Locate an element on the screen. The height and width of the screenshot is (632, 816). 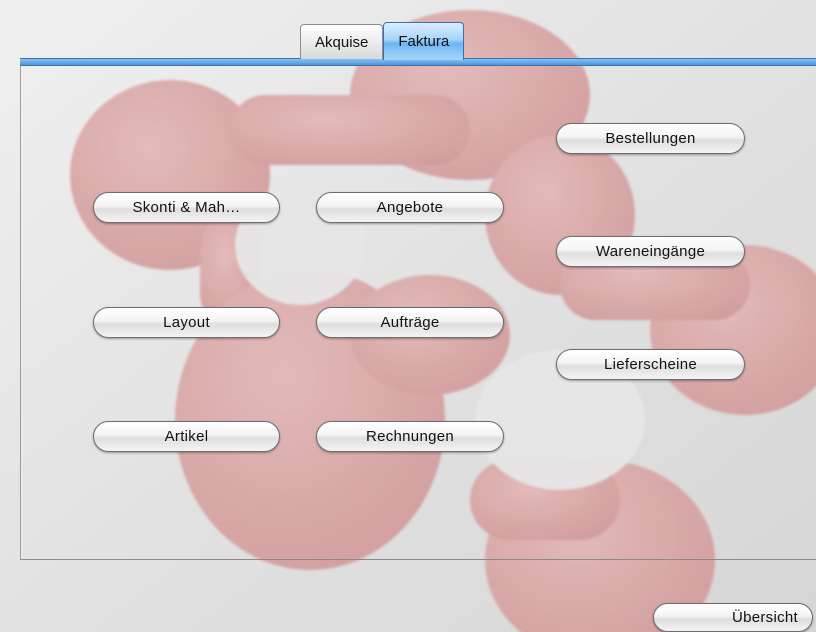
lieferscheine-button: Lieferscheine is located at coordinates (650, 364).